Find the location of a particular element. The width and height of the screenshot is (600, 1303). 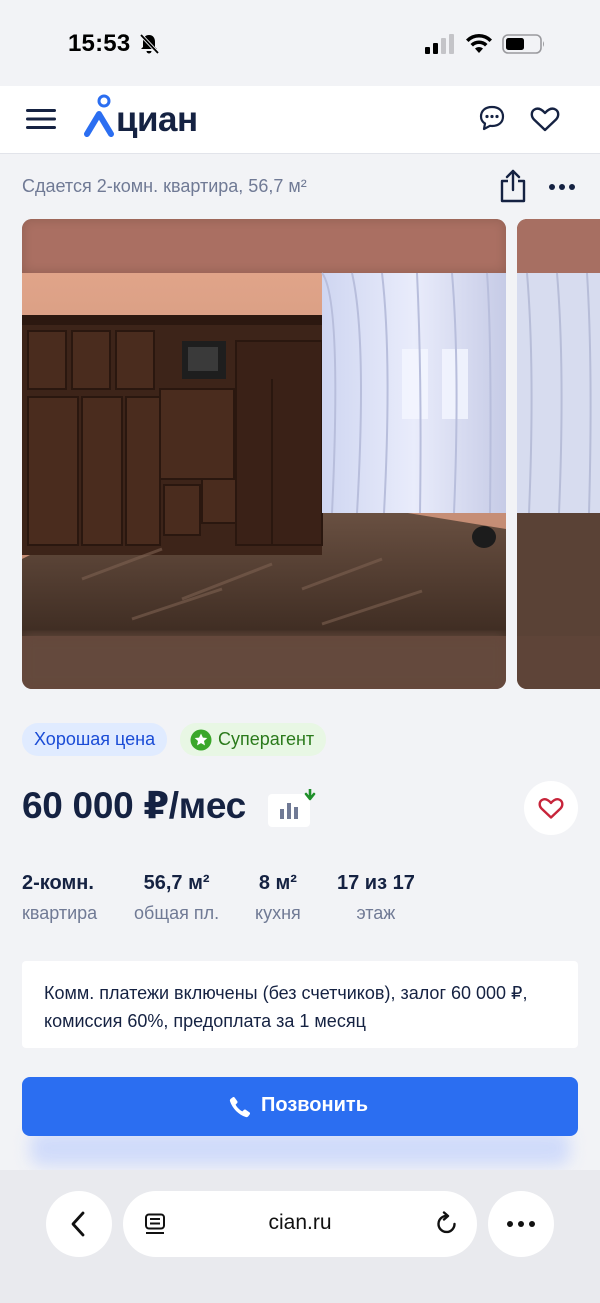

url-text: cian.ru is located at coordinates (300, 1222).